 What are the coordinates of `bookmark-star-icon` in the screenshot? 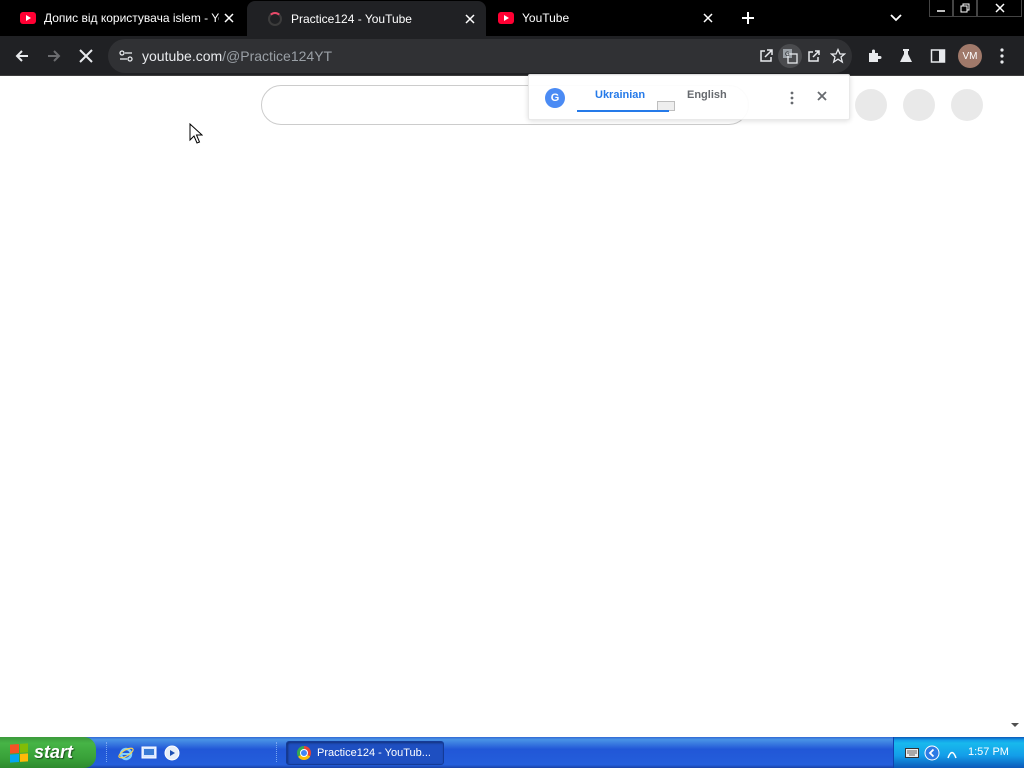 It's located at (838, 56).